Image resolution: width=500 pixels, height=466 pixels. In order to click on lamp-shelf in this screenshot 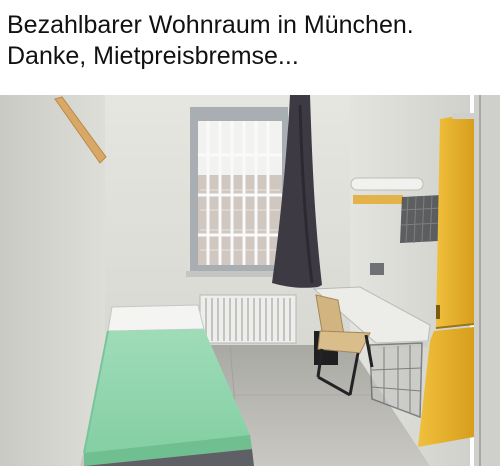, I will do `click(378, 199)`.